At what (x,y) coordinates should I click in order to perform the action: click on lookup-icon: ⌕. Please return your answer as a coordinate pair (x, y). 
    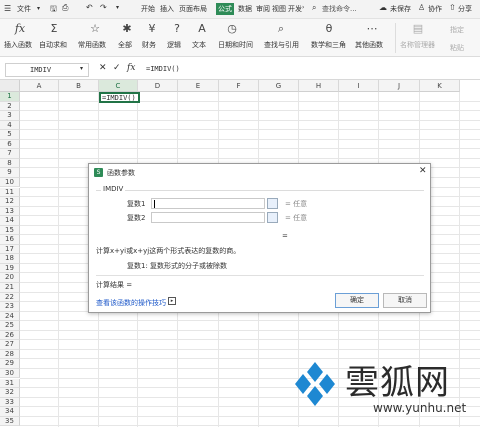
    Looking at the image, I should click on (281, 29).